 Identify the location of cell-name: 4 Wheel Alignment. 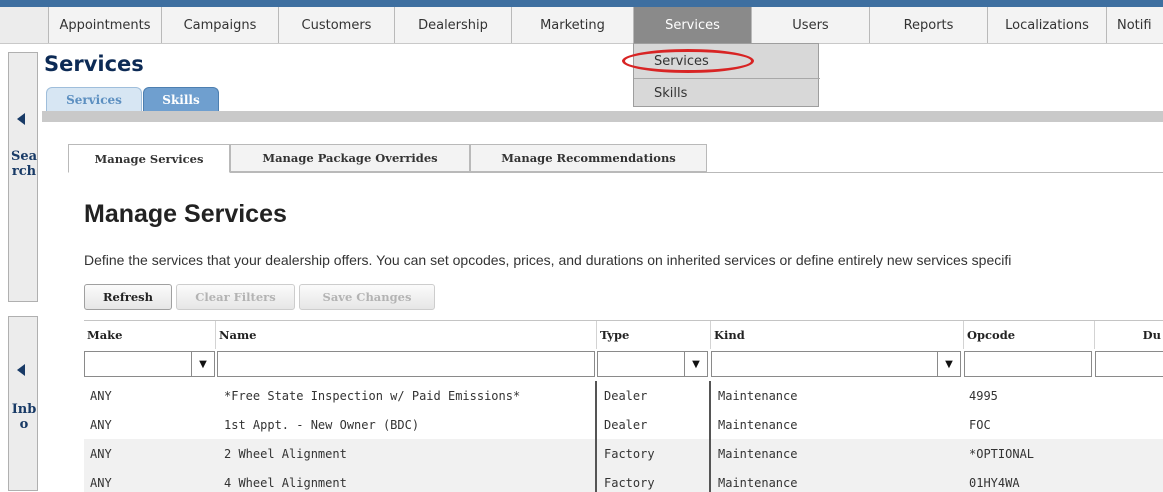
(285, 482).